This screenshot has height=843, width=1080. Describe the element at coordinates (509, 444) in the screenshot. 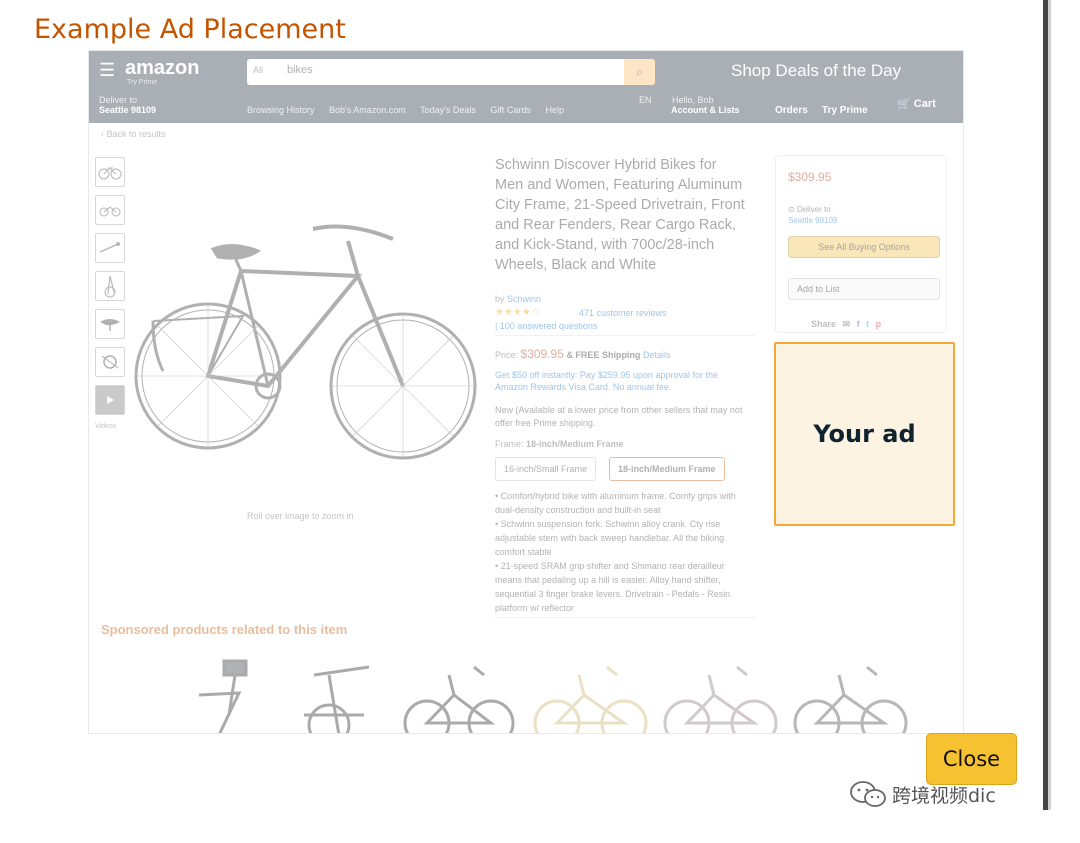

I see `frame-label-text: Frame:` at that location.